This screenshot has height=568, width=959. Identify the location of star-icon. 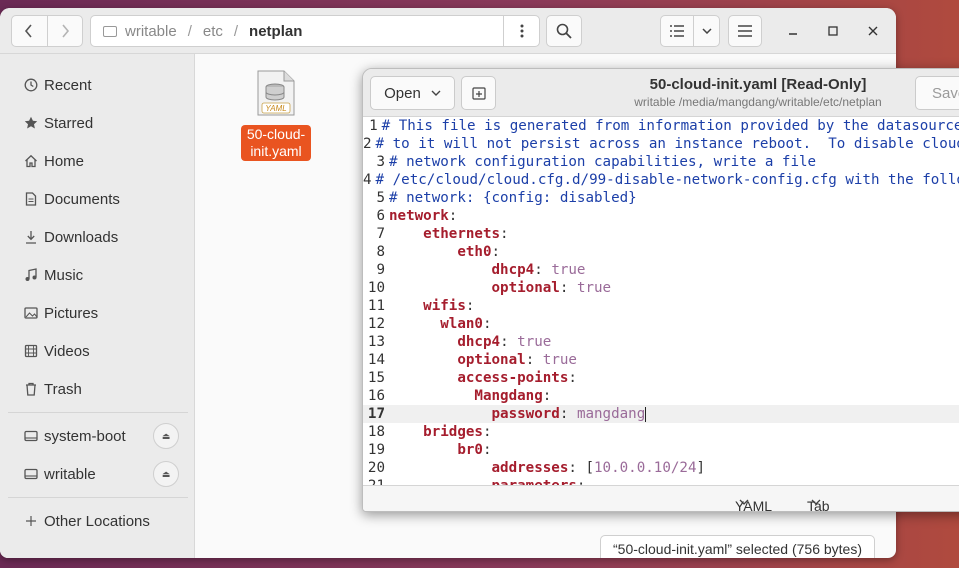
(31, 123).